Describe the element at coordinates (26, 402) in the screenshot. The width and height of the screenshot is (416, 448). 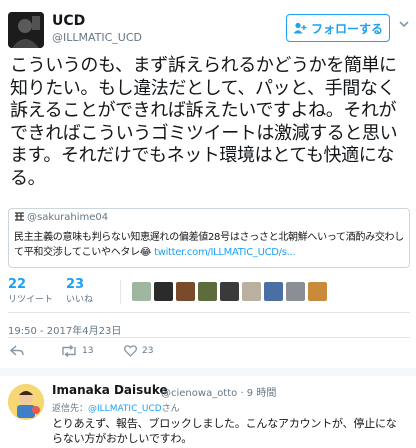
I see `reply-author-avatar` at that location.